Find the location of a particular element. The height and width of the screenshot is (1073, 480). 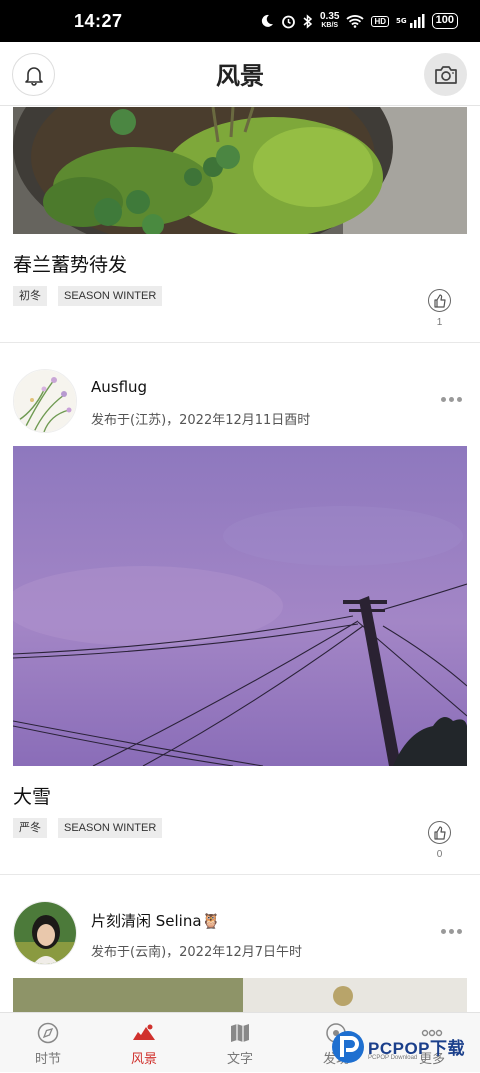

status-icons: 0.35 KB/S HD 5G 100 is located at coordinates (359, 21).